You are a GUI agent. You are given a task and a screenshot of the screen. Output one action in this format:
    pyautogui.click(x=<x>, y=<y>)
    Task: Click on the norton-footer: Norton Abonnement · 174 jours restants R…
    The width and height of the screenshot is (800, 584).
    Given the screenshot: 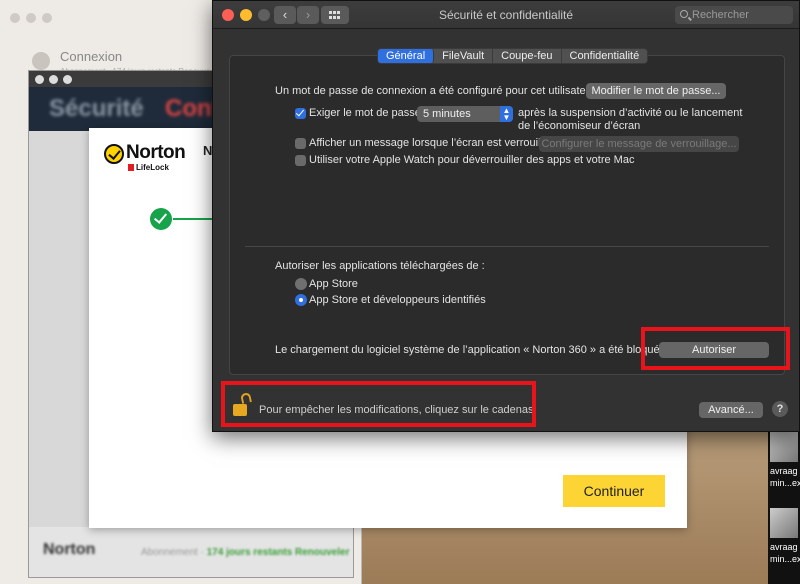 What is the action you would take?
    pyautogui.click(x=191, y=552)
    